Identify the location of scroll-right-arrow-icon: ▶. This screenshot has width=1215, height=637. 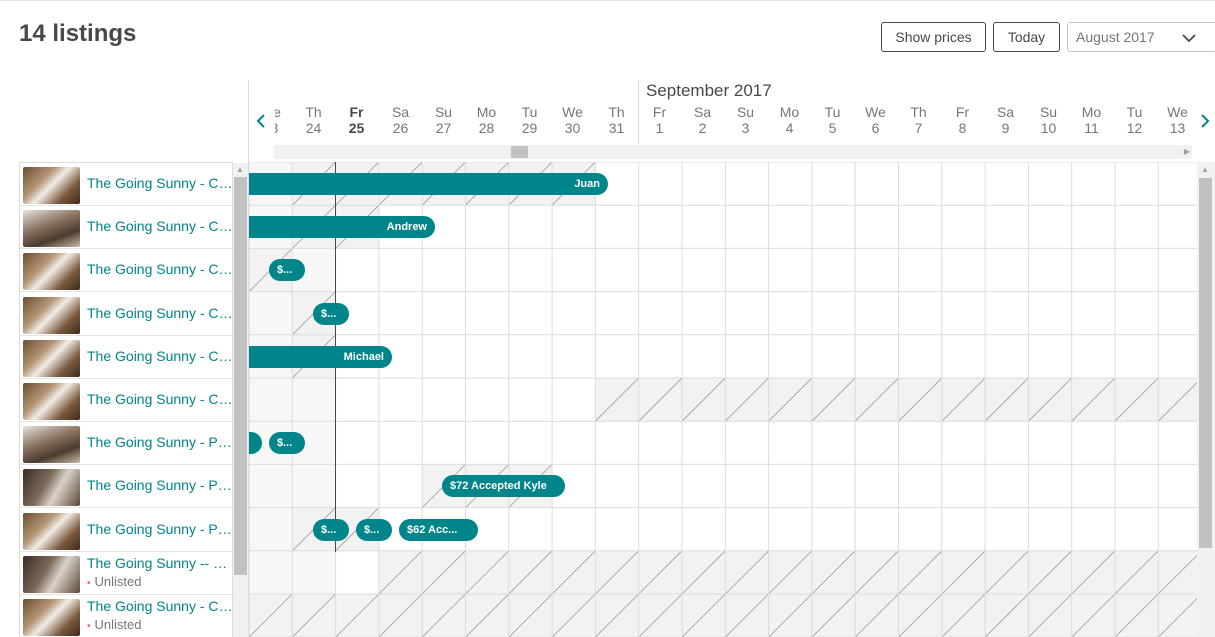
(1187, 151).